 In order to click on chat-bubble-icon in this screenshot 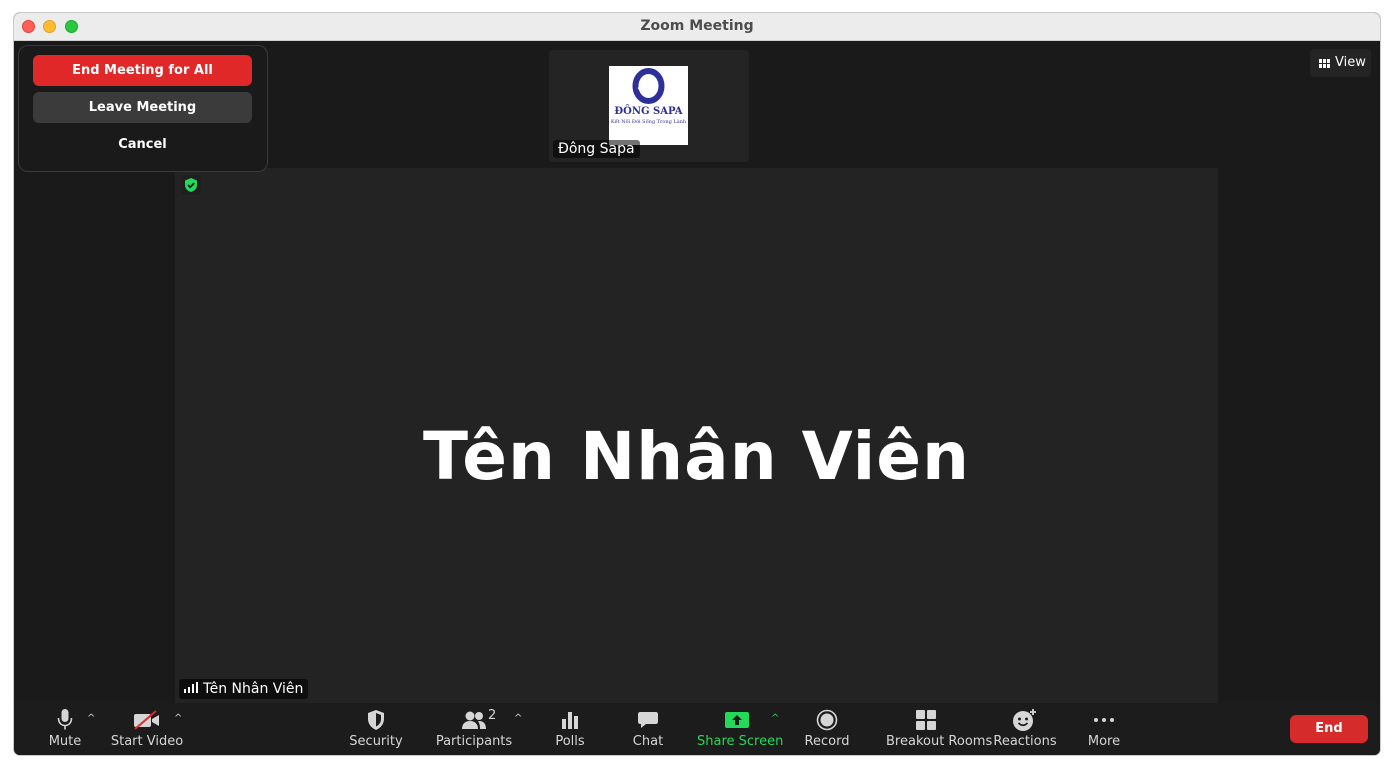, I will do `click(648, 720)`.